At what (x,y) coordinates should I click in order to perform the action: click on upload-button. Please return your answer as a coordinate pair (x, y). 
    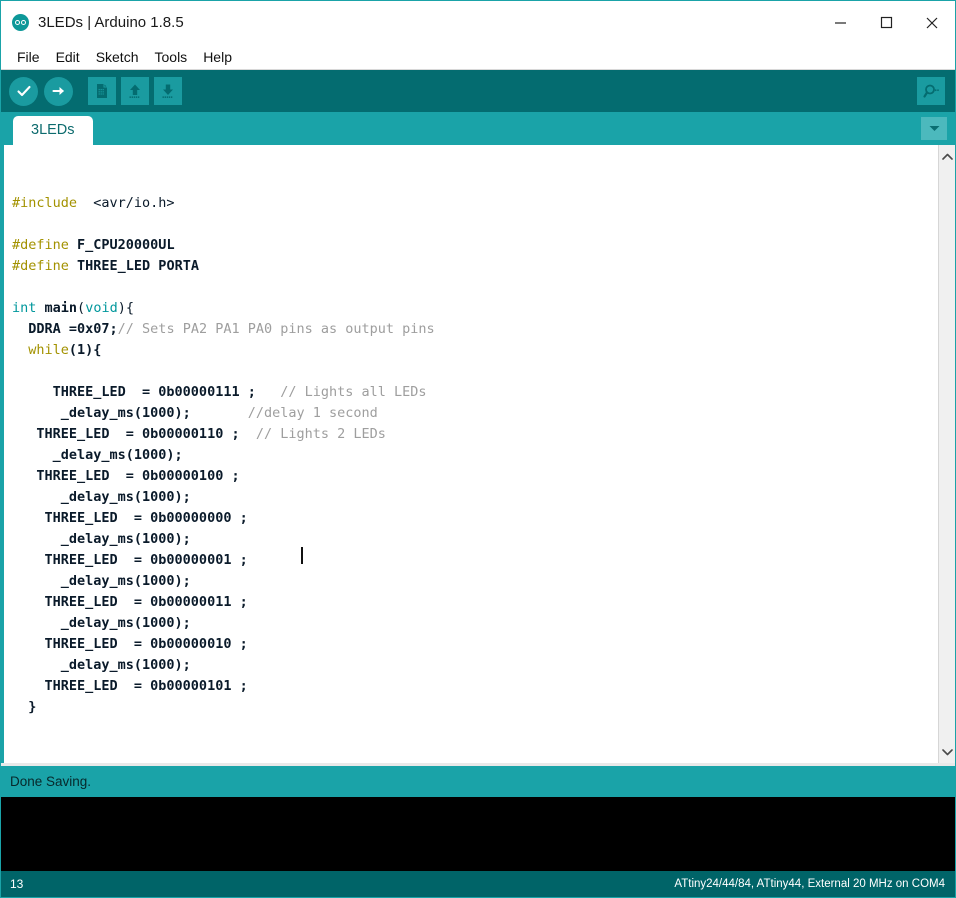
    Looking at the image, I should click on (58, 91).